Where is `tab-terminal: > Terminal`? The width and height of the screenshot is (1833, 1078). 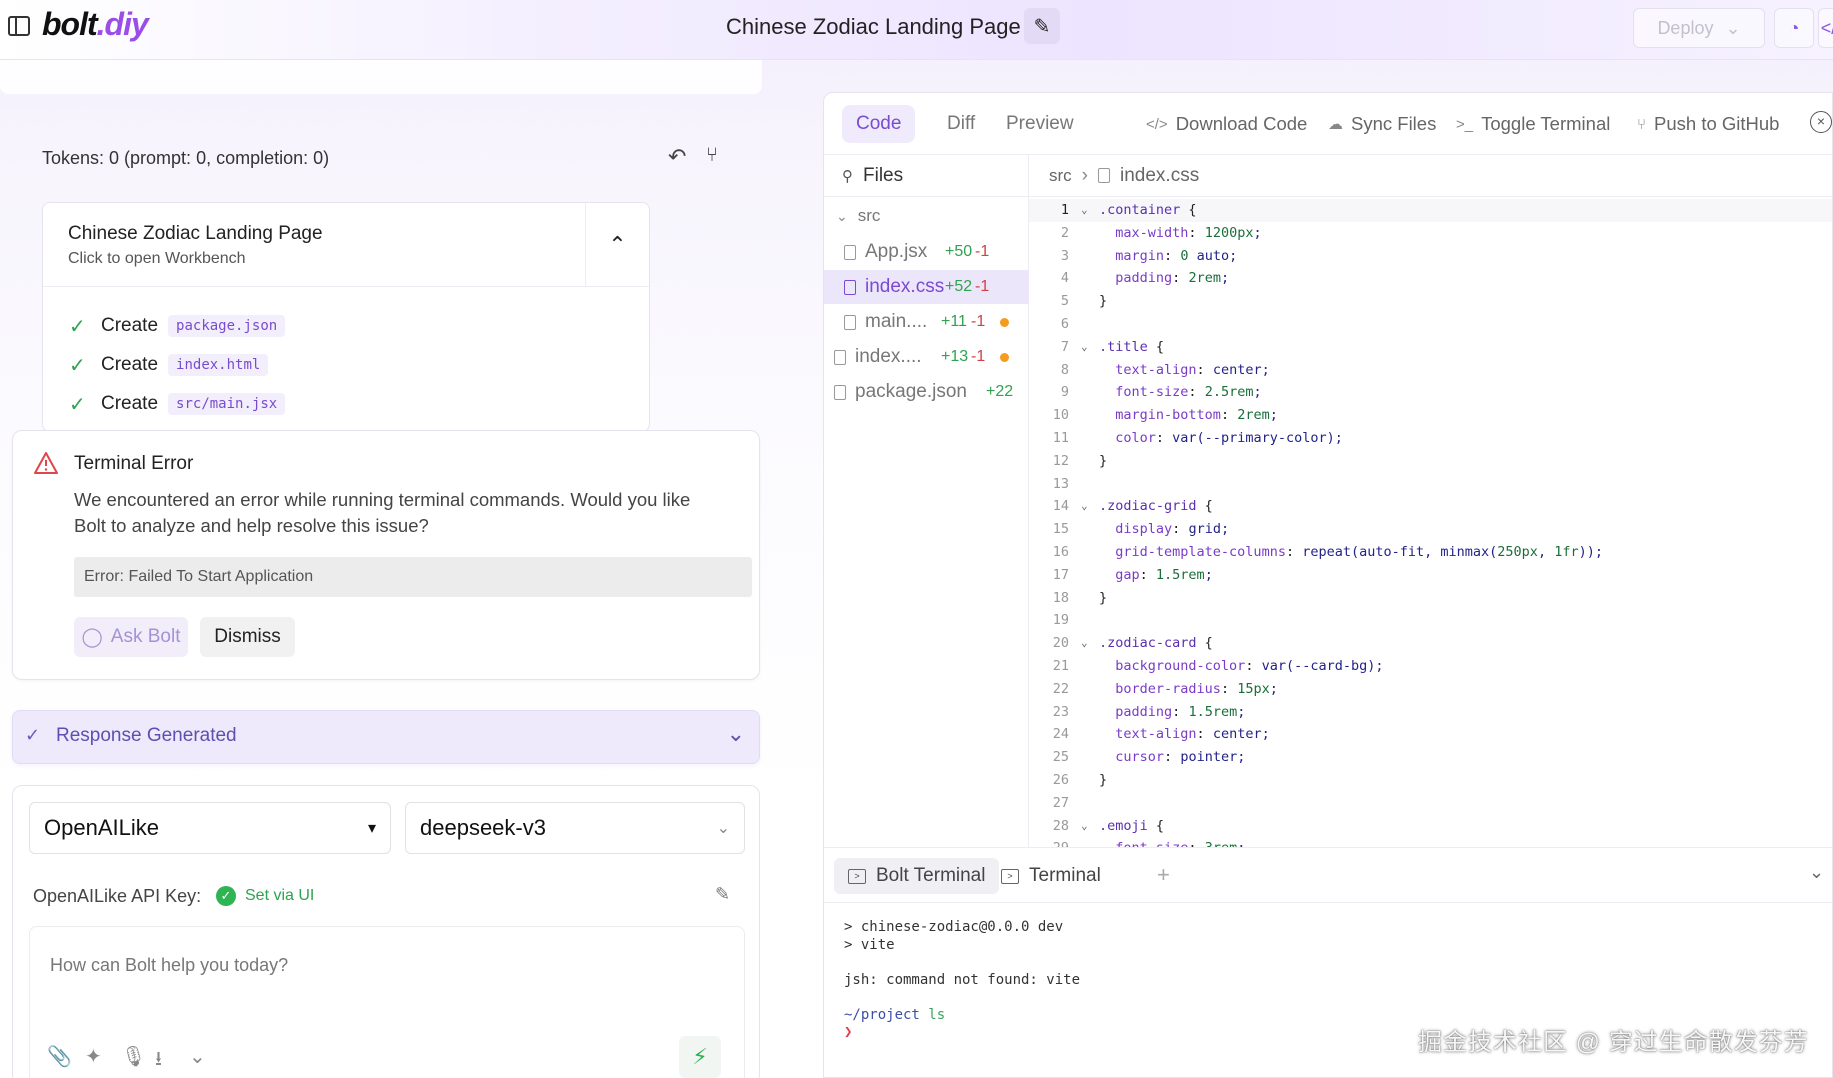 tab-terminal: > Terminal is located at coordinates (1051, 876).